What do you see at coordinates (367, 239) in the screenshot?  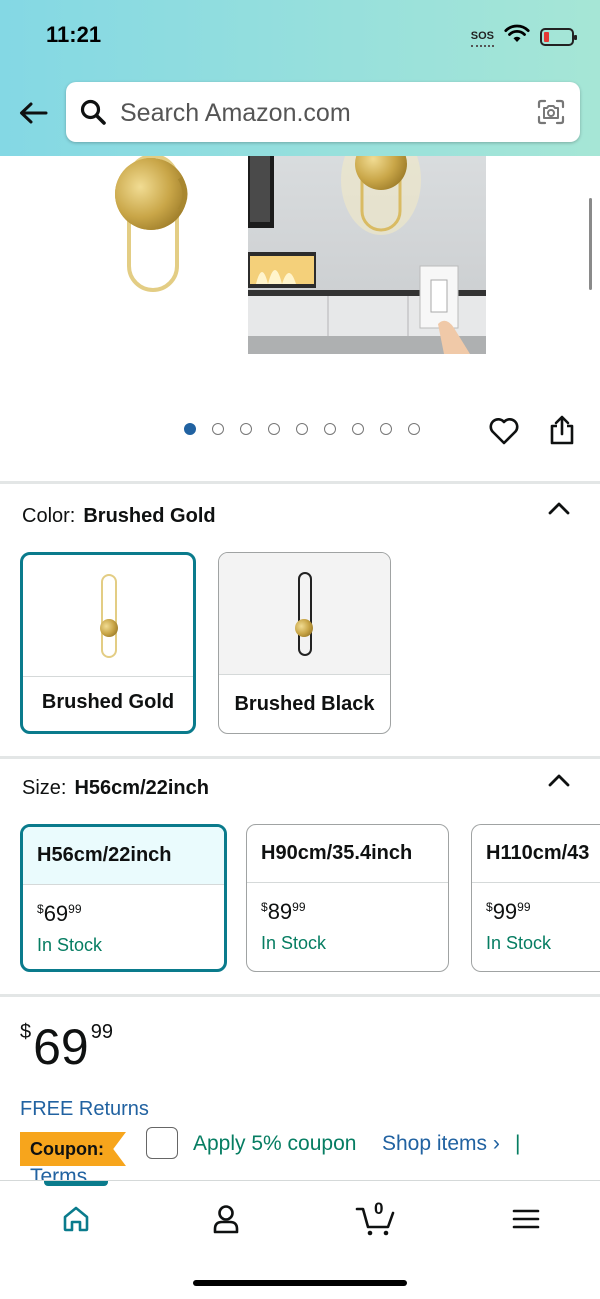 I see `product-image-room-scene` at bounding box center [367, 239].